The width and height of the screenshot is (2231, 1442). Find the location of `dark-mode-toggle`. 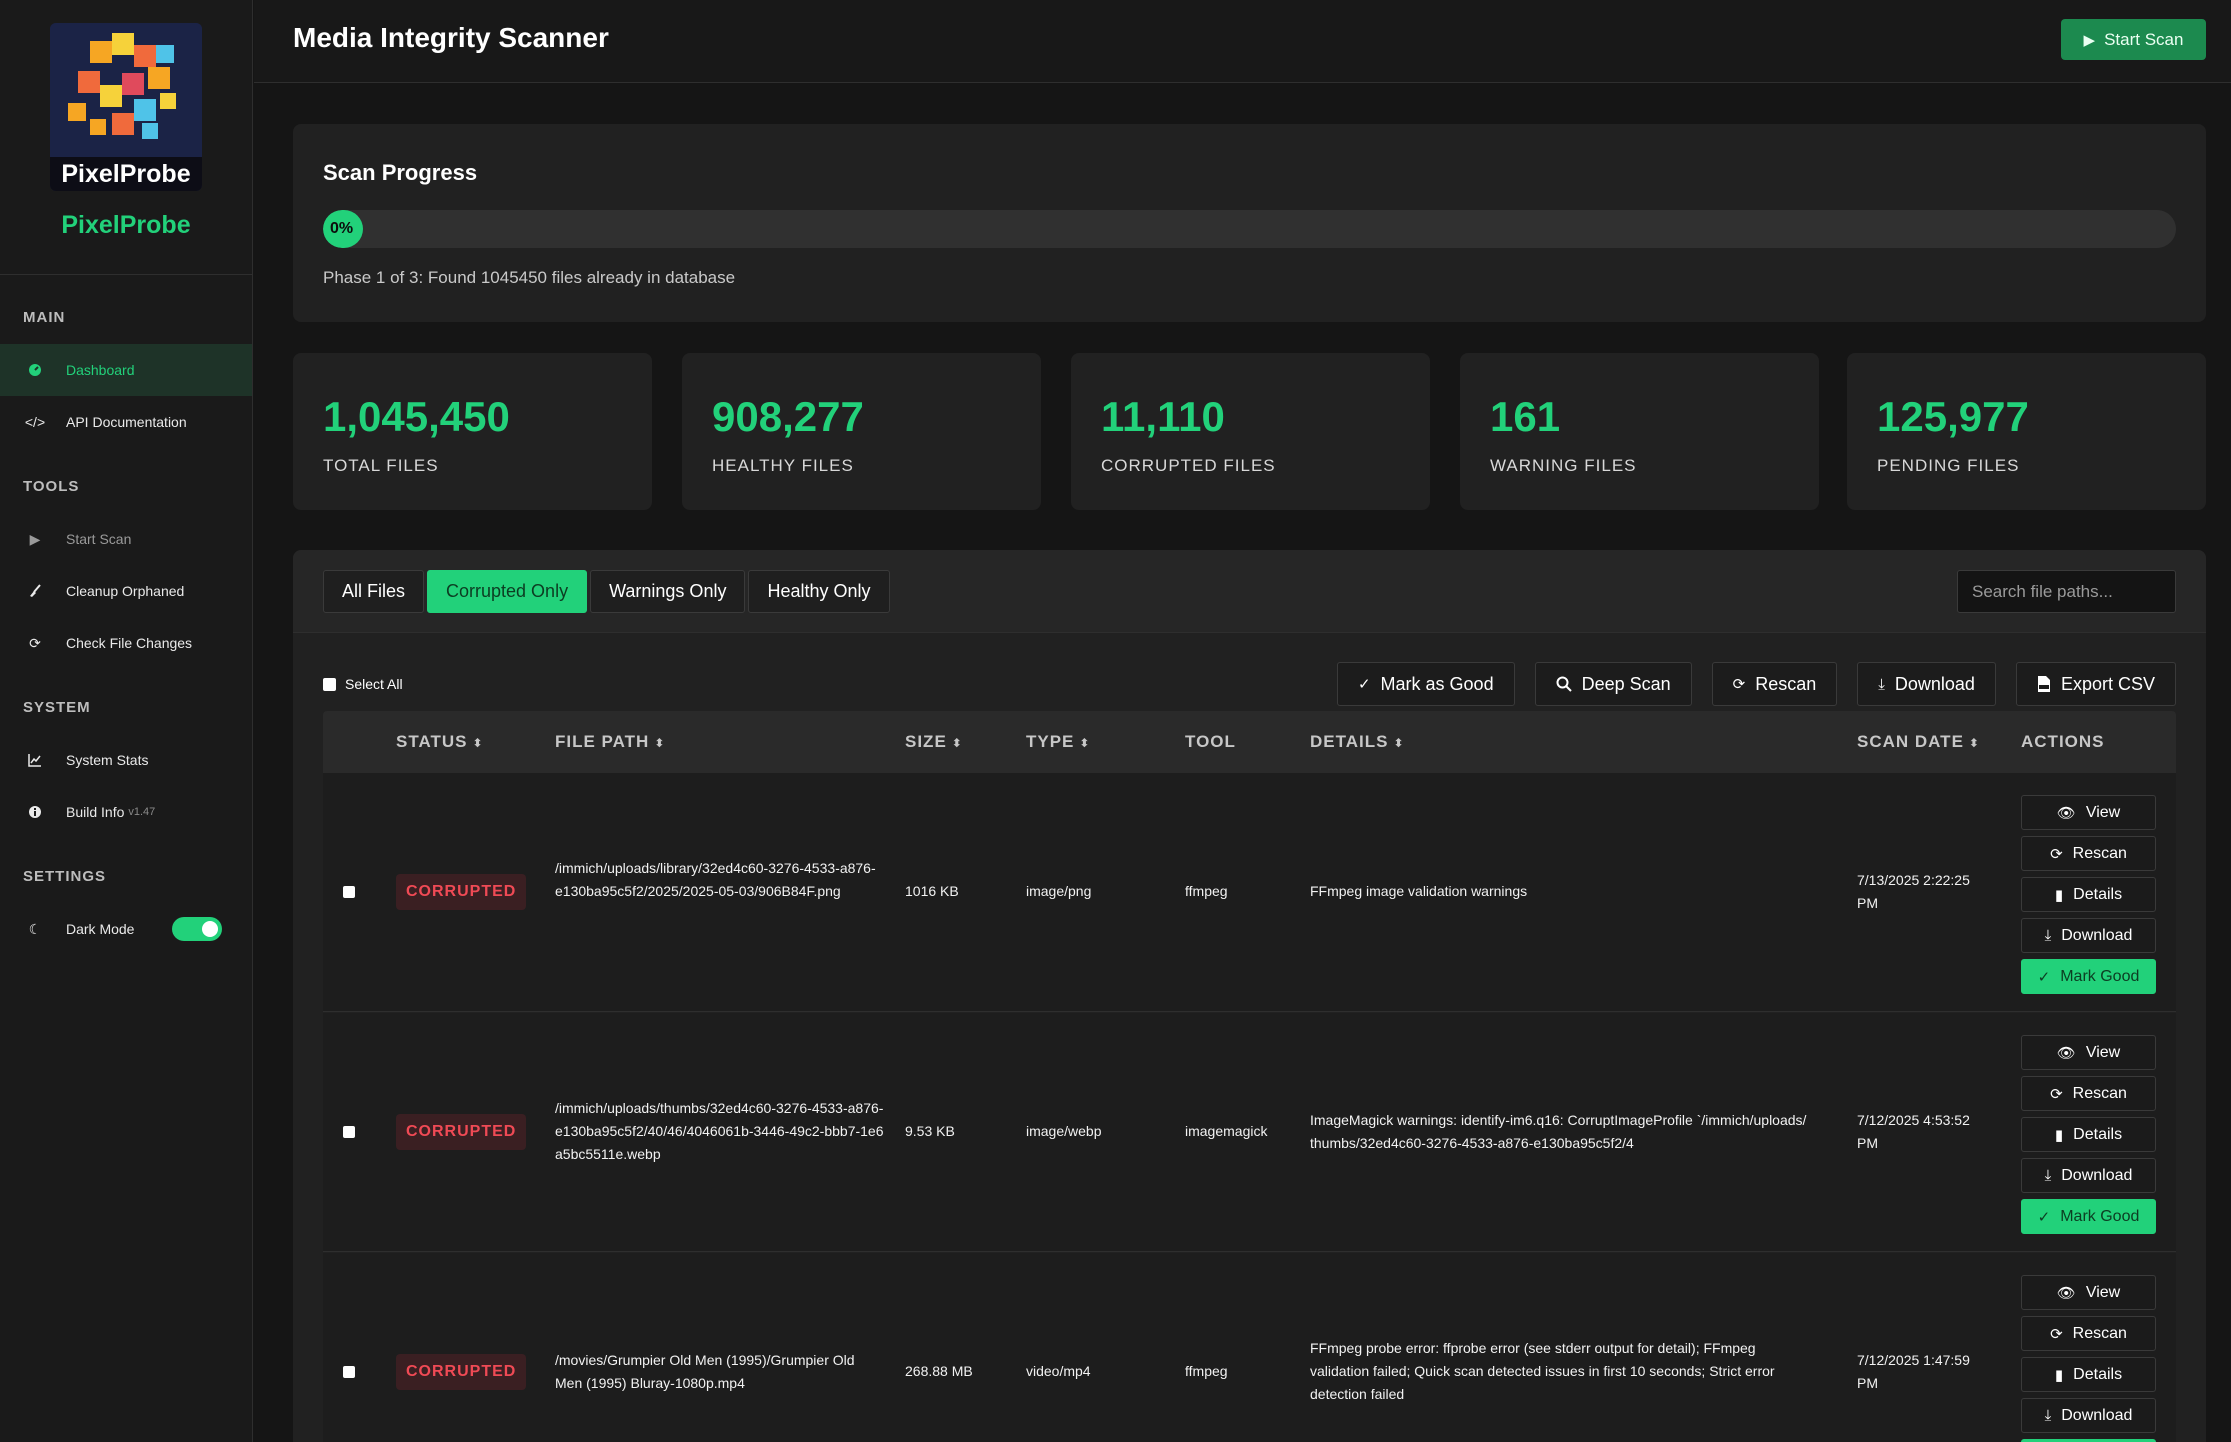

dark-mode-toggle is located at coordinates (197, 929).